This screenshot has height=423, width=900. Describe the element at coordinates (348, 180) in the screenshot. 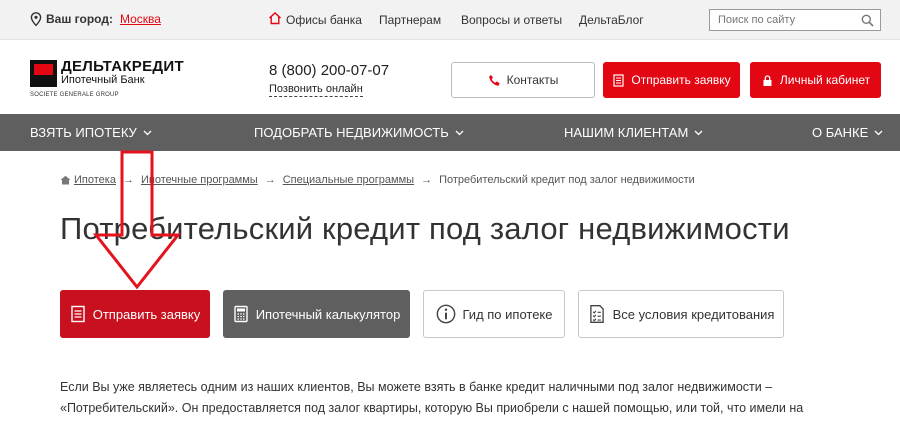

I see `breadcrumb-link-special: Специальные программы` at that location.